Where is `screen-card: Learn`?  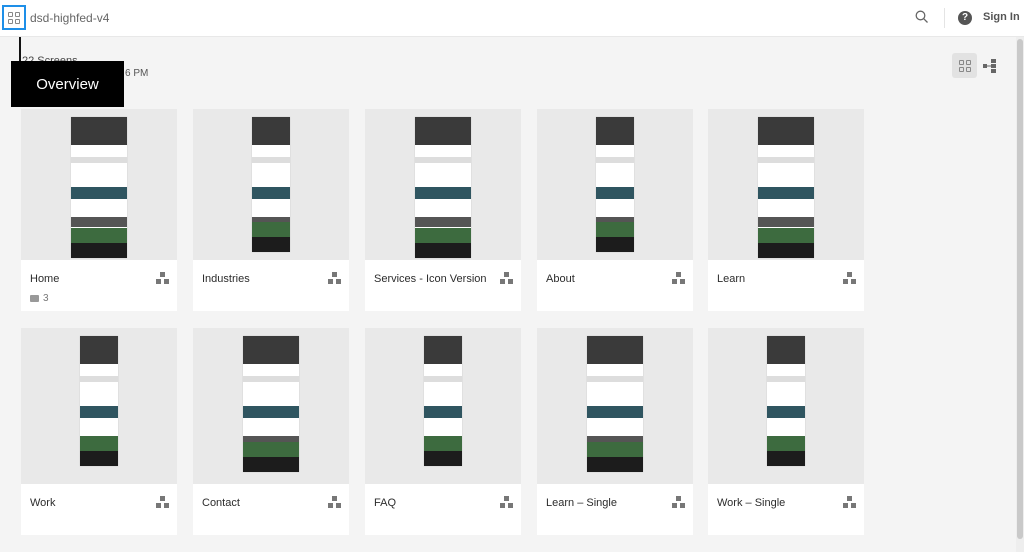
screen-card: Learn is located at coordinates (786, 210).